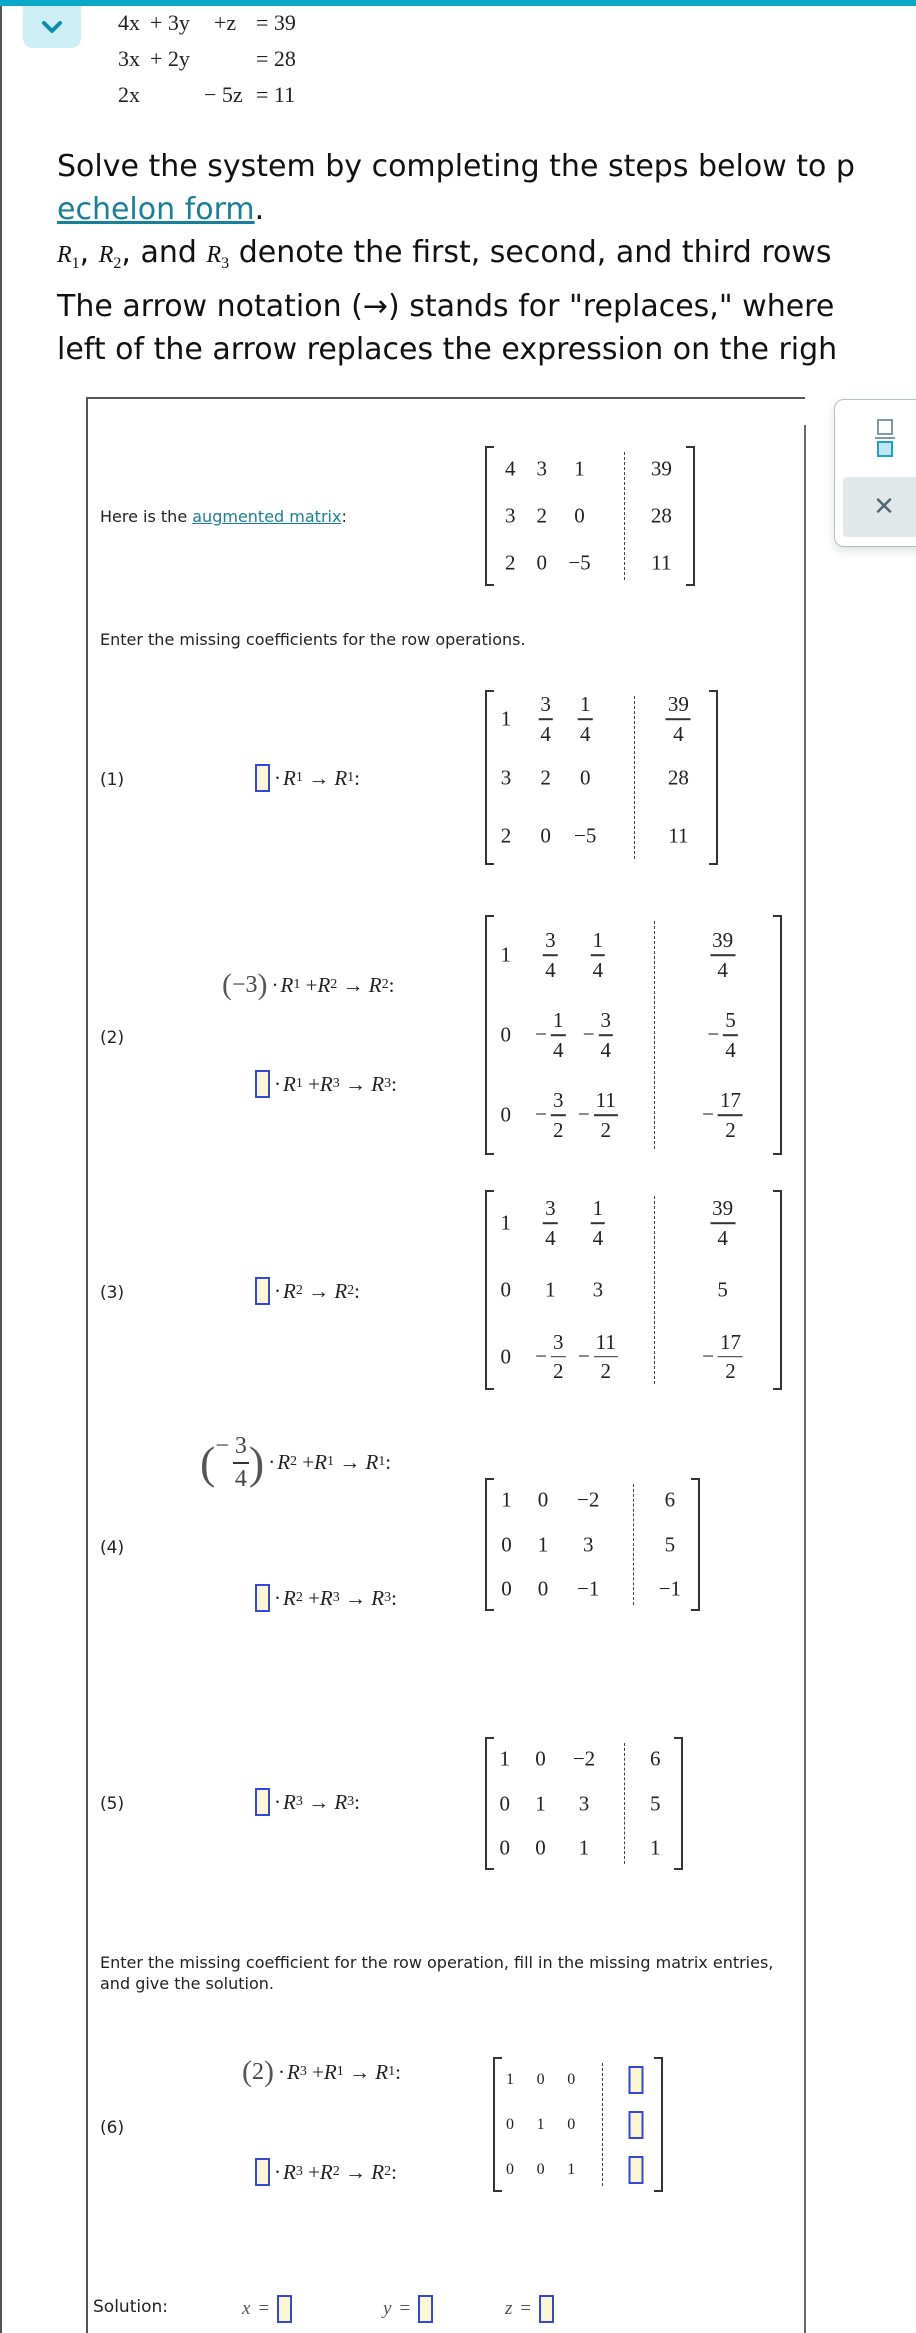 Image resolution: width=916 pixels, height=2333 pixels. What do you see at coordinates (597, 1356) in the screenshot?
I see `matrix-entry: −11 2` at bounding box center [597, 1356].